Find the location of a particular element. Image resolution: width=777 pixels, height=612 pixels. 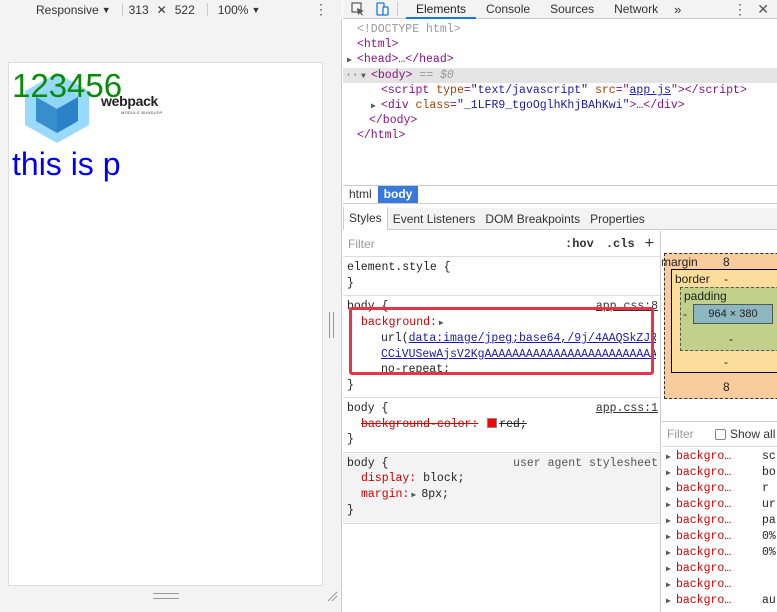

viewport-side-resize-handle is located at coordinates (331, 325).